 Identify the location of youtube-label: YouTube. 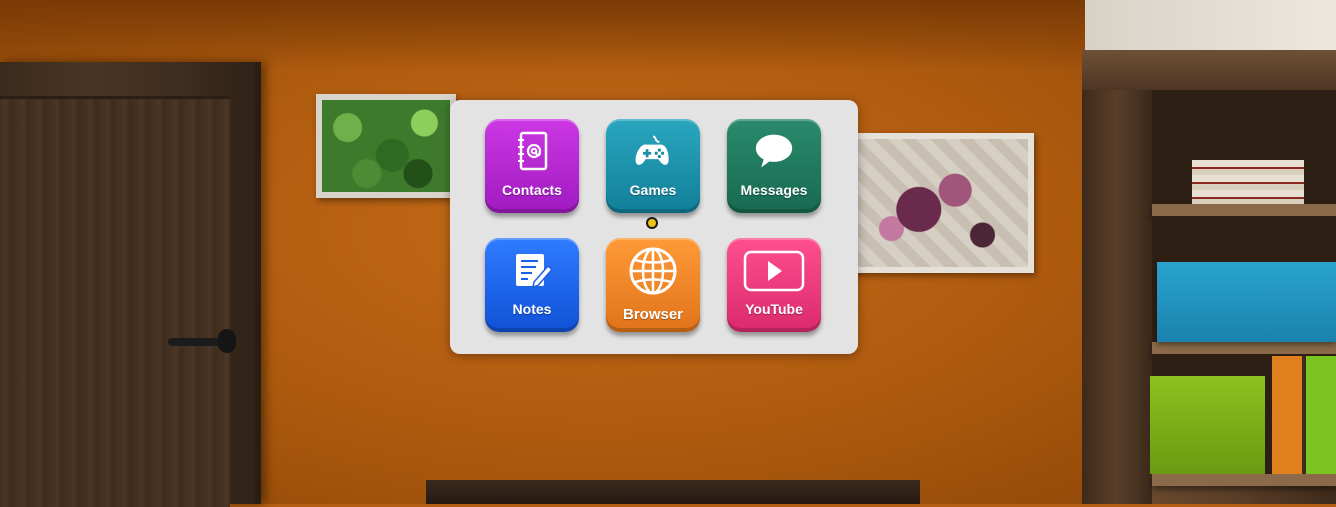
(774, 309).